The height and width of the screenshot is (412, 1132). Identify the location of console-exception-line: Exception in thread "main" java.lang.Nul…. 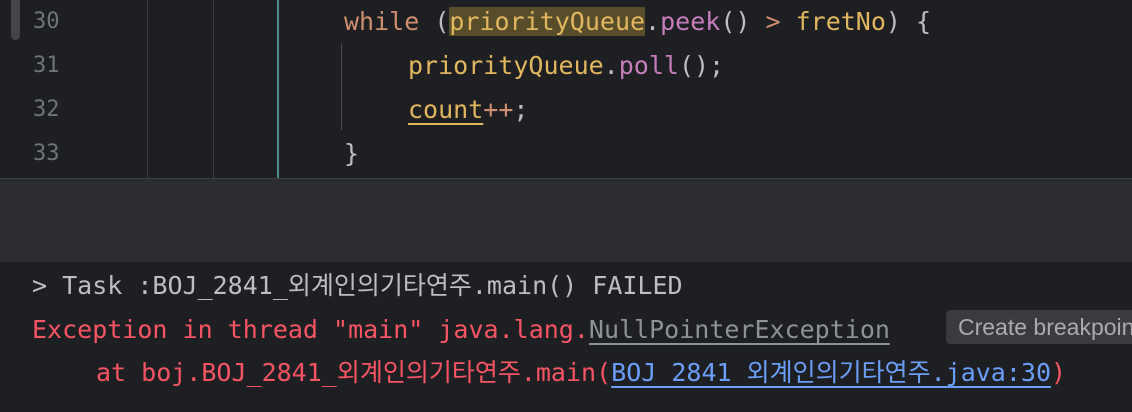
(461, 330).